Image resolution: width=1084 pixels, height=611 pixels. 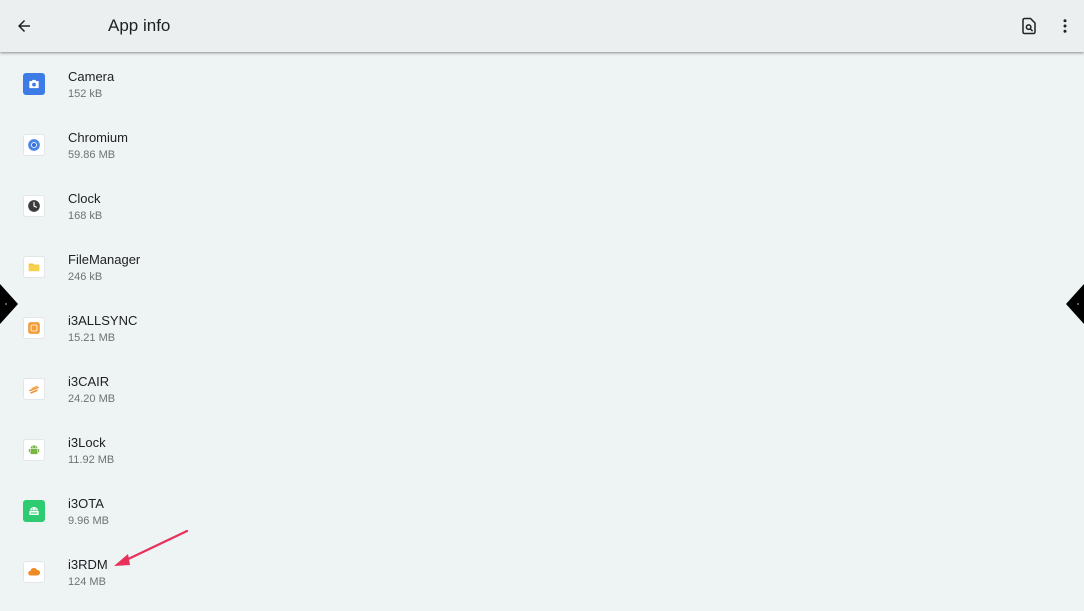 What do you see at coordinates (542, 388) in the screenshot?
I see `app-list-item-i3cair: i3CAIR 24.20 MB` at bounding box center [542, 388].